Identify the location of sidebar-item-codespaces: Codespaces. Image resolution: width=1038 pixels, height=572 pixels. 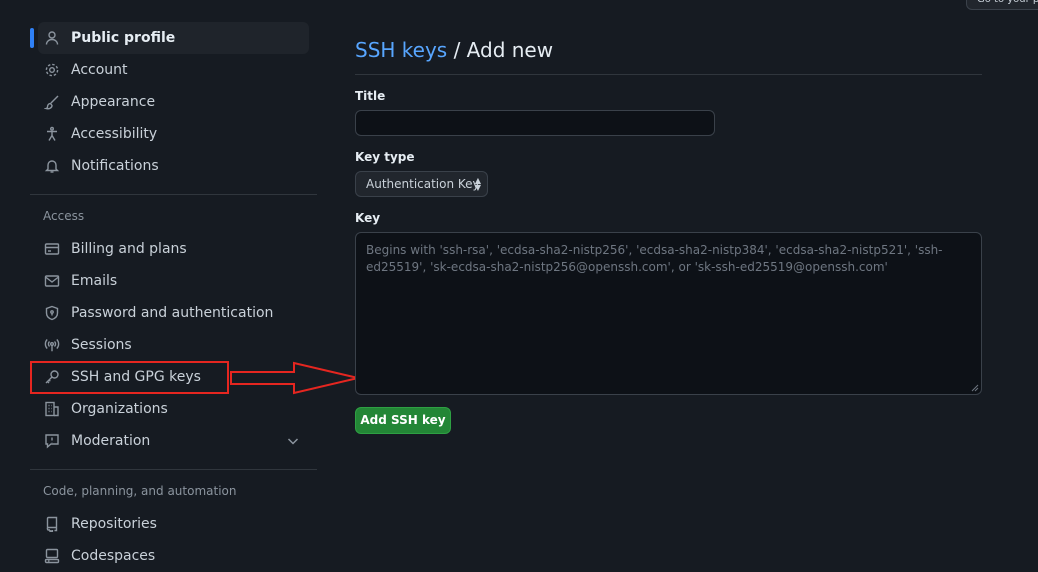
(173, 556).